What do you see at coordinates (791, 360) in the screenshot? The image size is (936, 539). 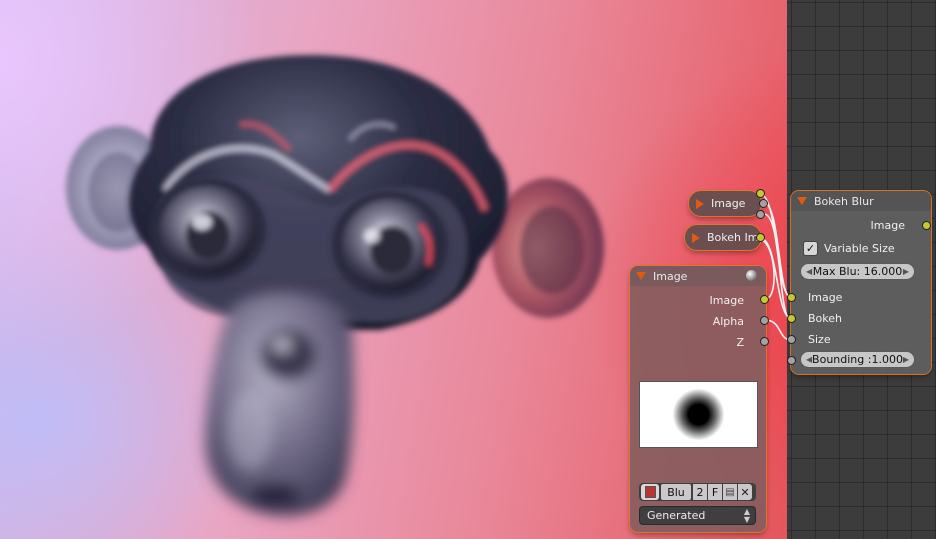 I see `bokeh-blur-bounding-input-socket` at bounding box center [791, 360].